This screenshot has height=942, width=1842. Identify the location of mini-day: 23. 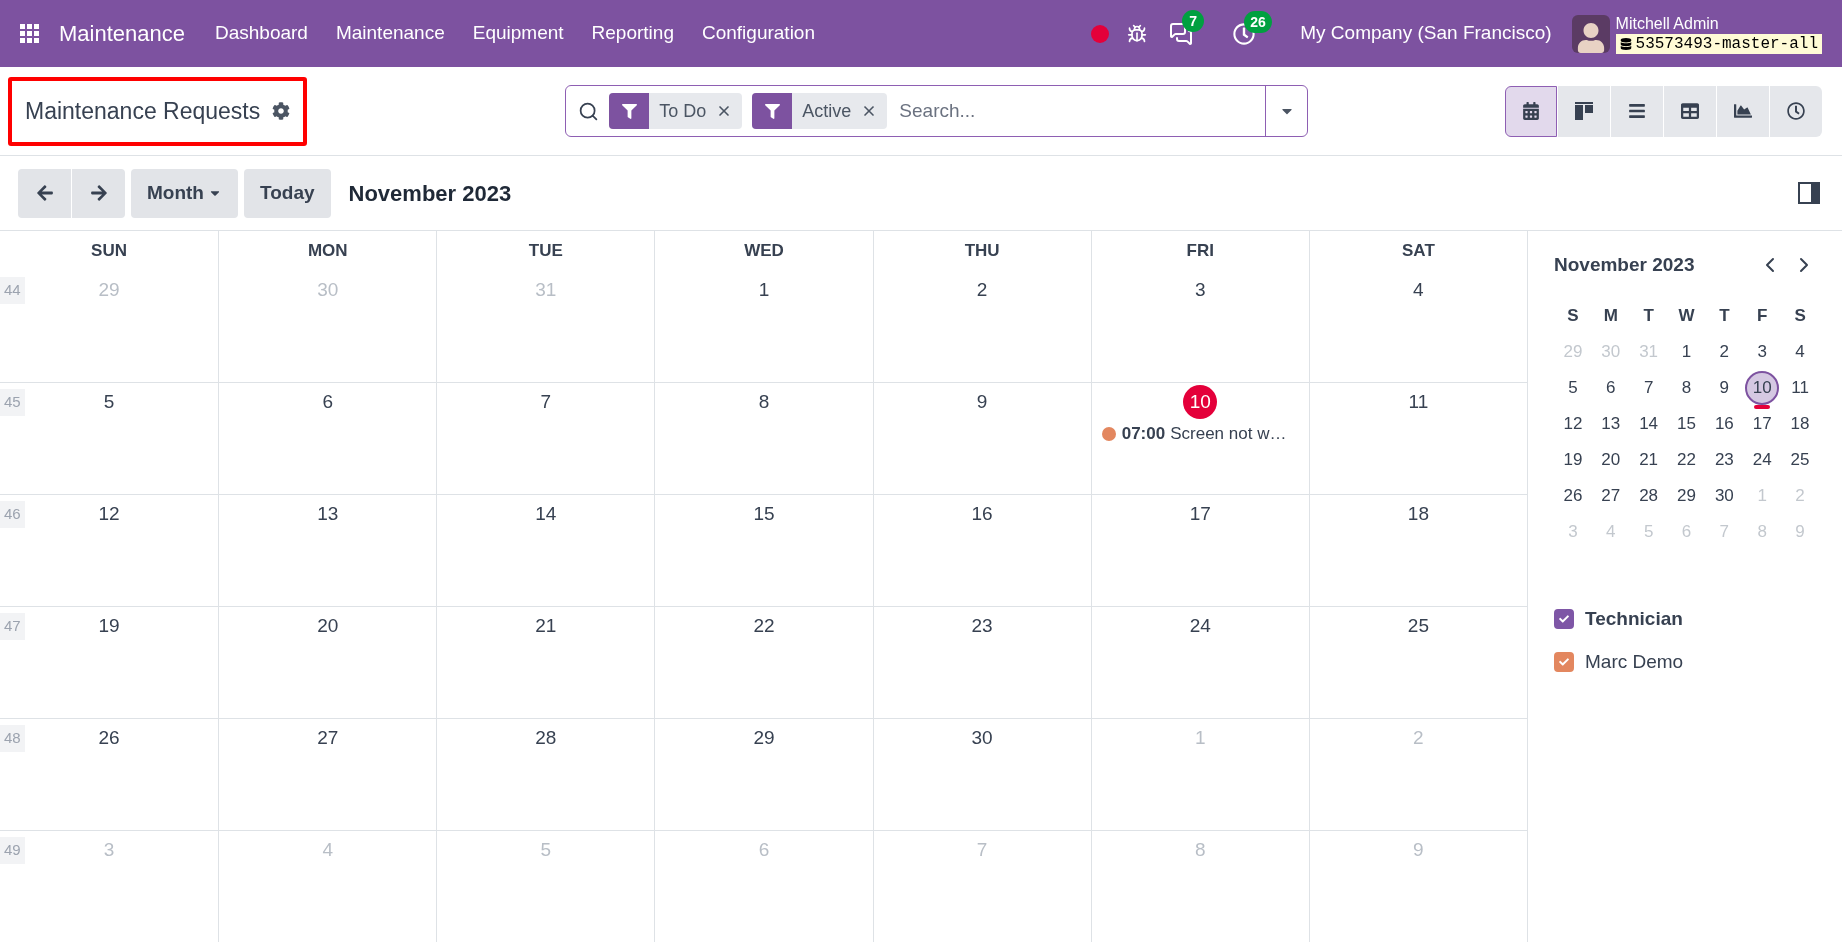
(1724, 459).